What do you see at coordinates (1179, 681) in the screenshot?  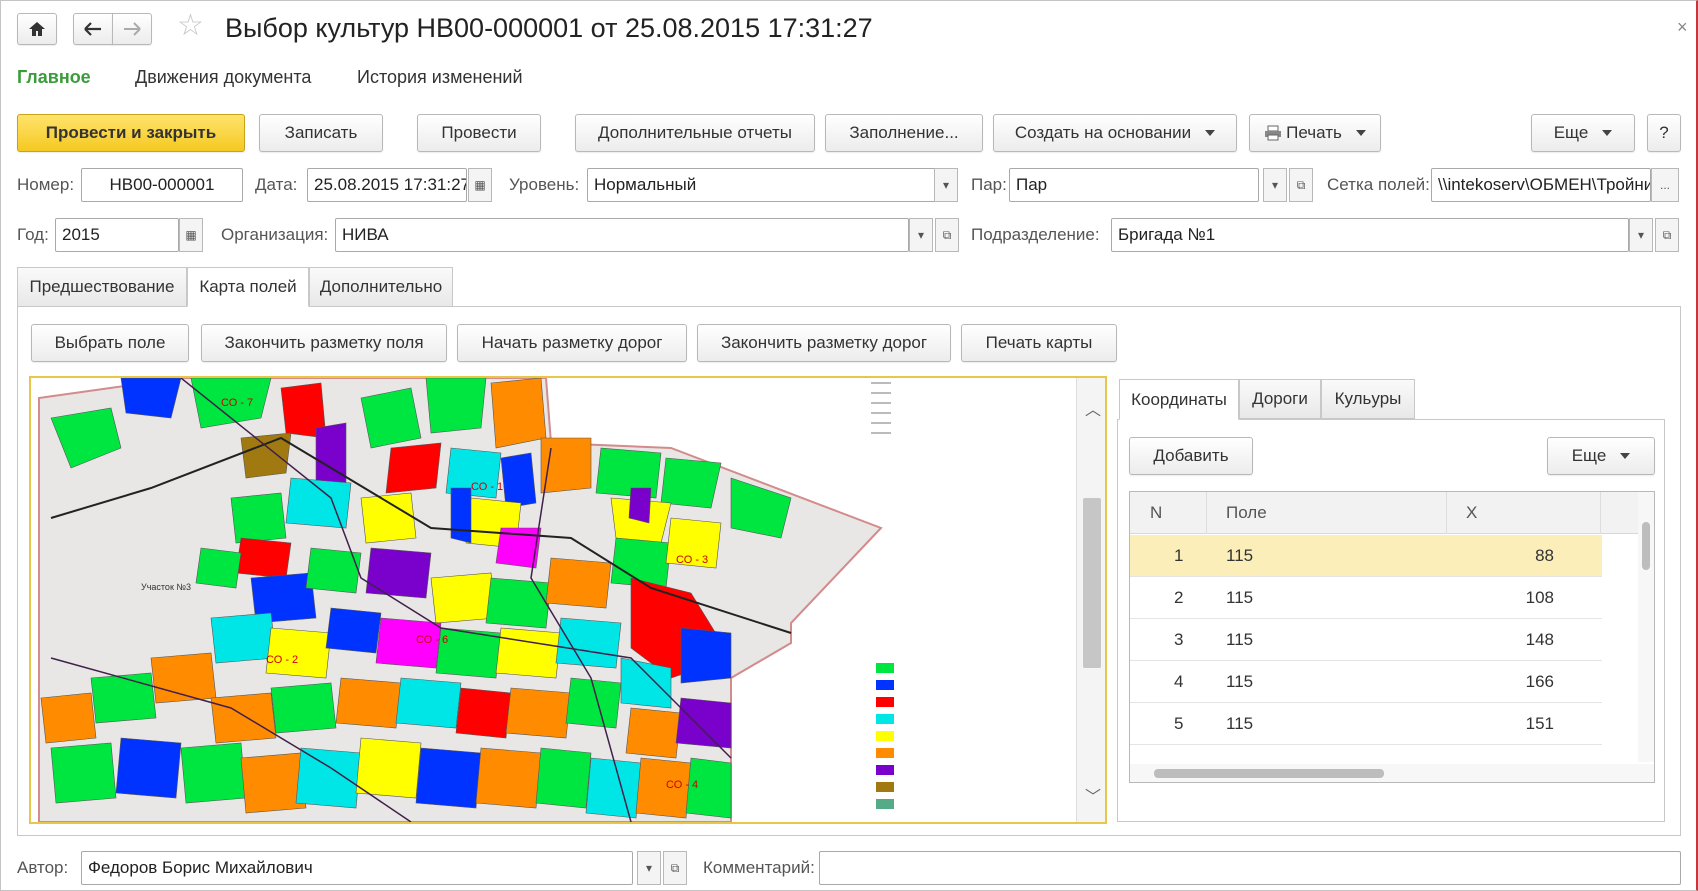 I see `cell-n: 4` at bounding box center [1179, 681].